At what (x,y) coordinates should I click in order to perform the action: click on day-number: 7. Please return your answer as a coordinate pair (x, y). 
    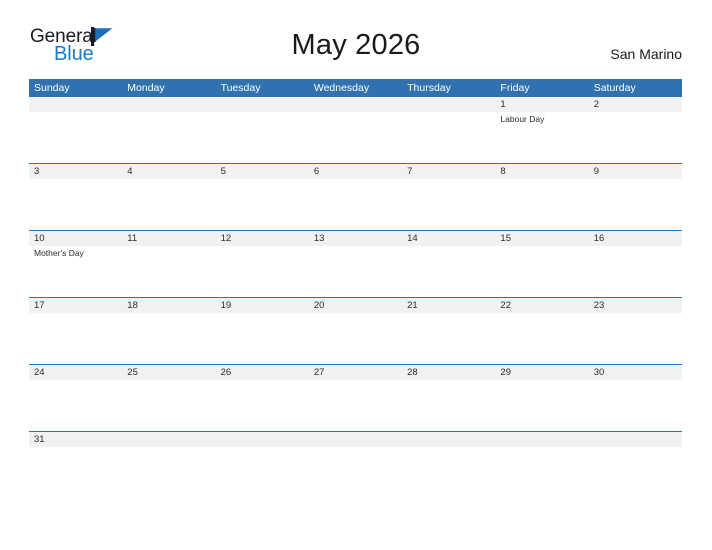
    Looking at the image, I should click on (448, 171).